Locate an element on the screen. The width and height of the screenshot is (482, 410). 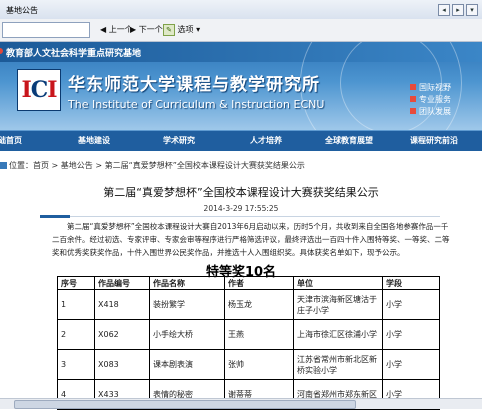
logo-letter: C is located at coordinates (39, 90).